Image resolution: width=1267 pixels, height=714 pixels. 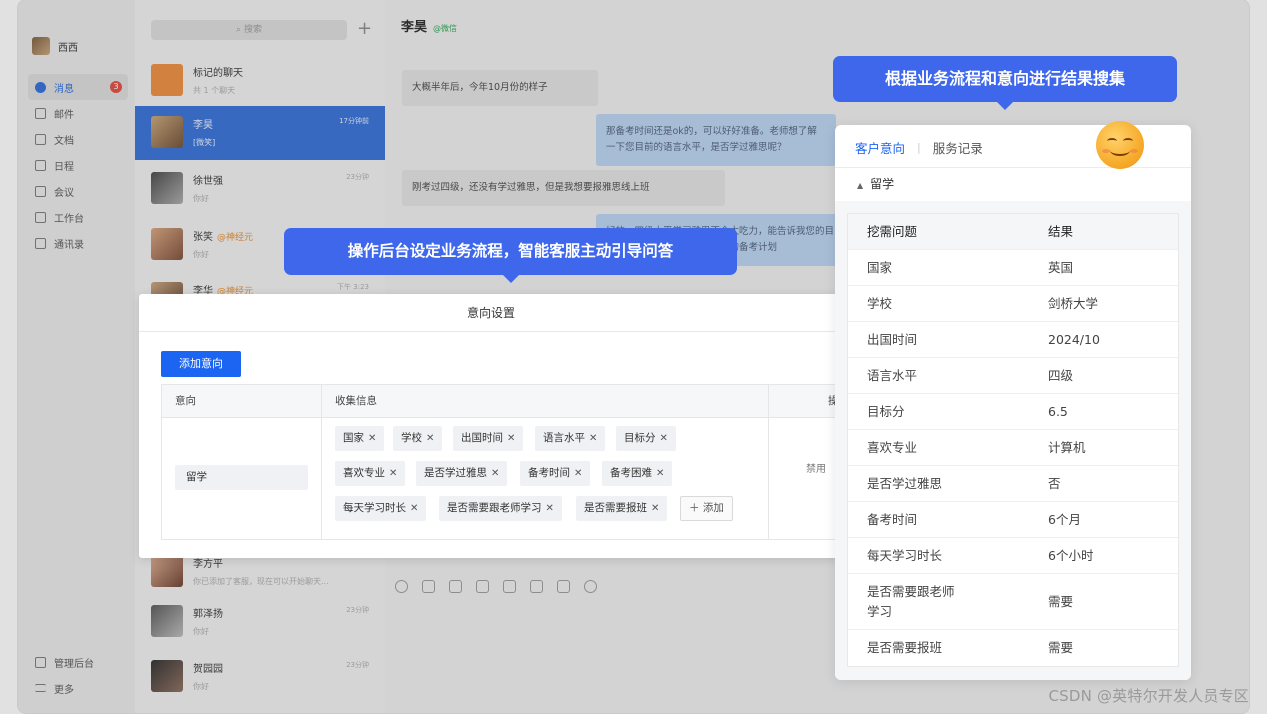 What do you see at coordinates (958, 147) in the screenshot?
I see `tab-service-records: 服务记录` at bounding box center [958, 147].